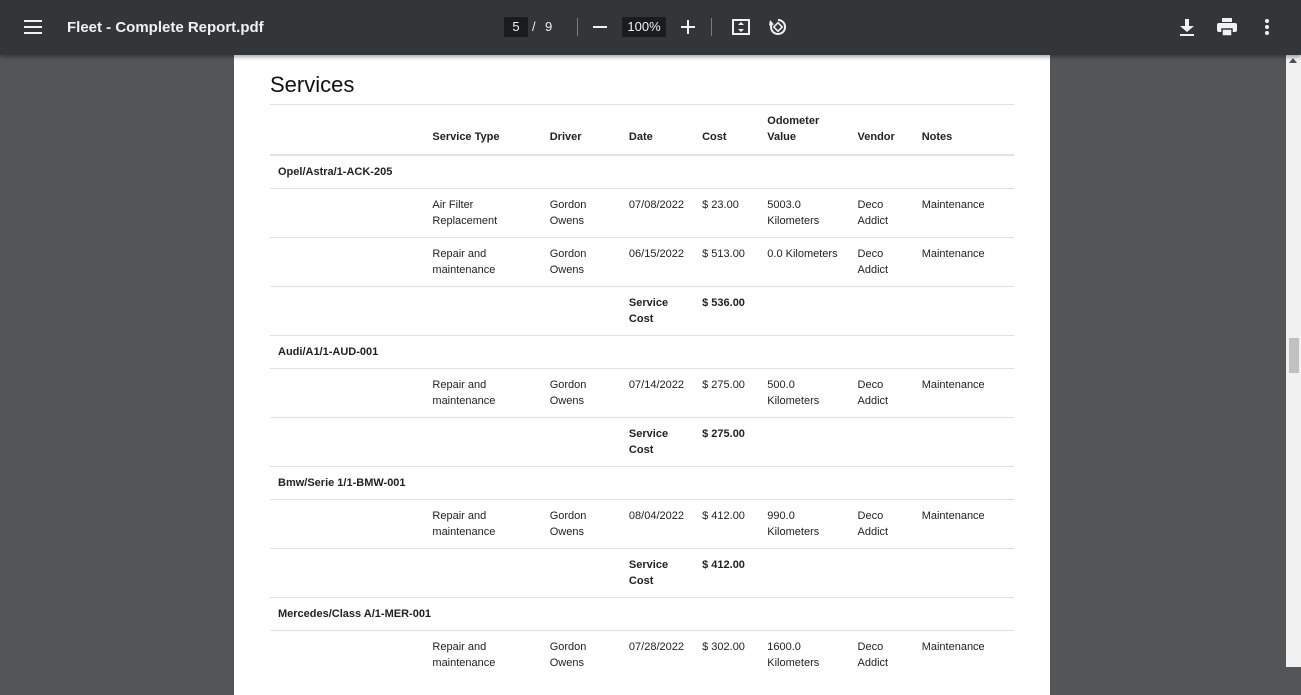  I want to click on vehicle-name: Mercedes/Class A/1-MER-001, so click(642, 614).